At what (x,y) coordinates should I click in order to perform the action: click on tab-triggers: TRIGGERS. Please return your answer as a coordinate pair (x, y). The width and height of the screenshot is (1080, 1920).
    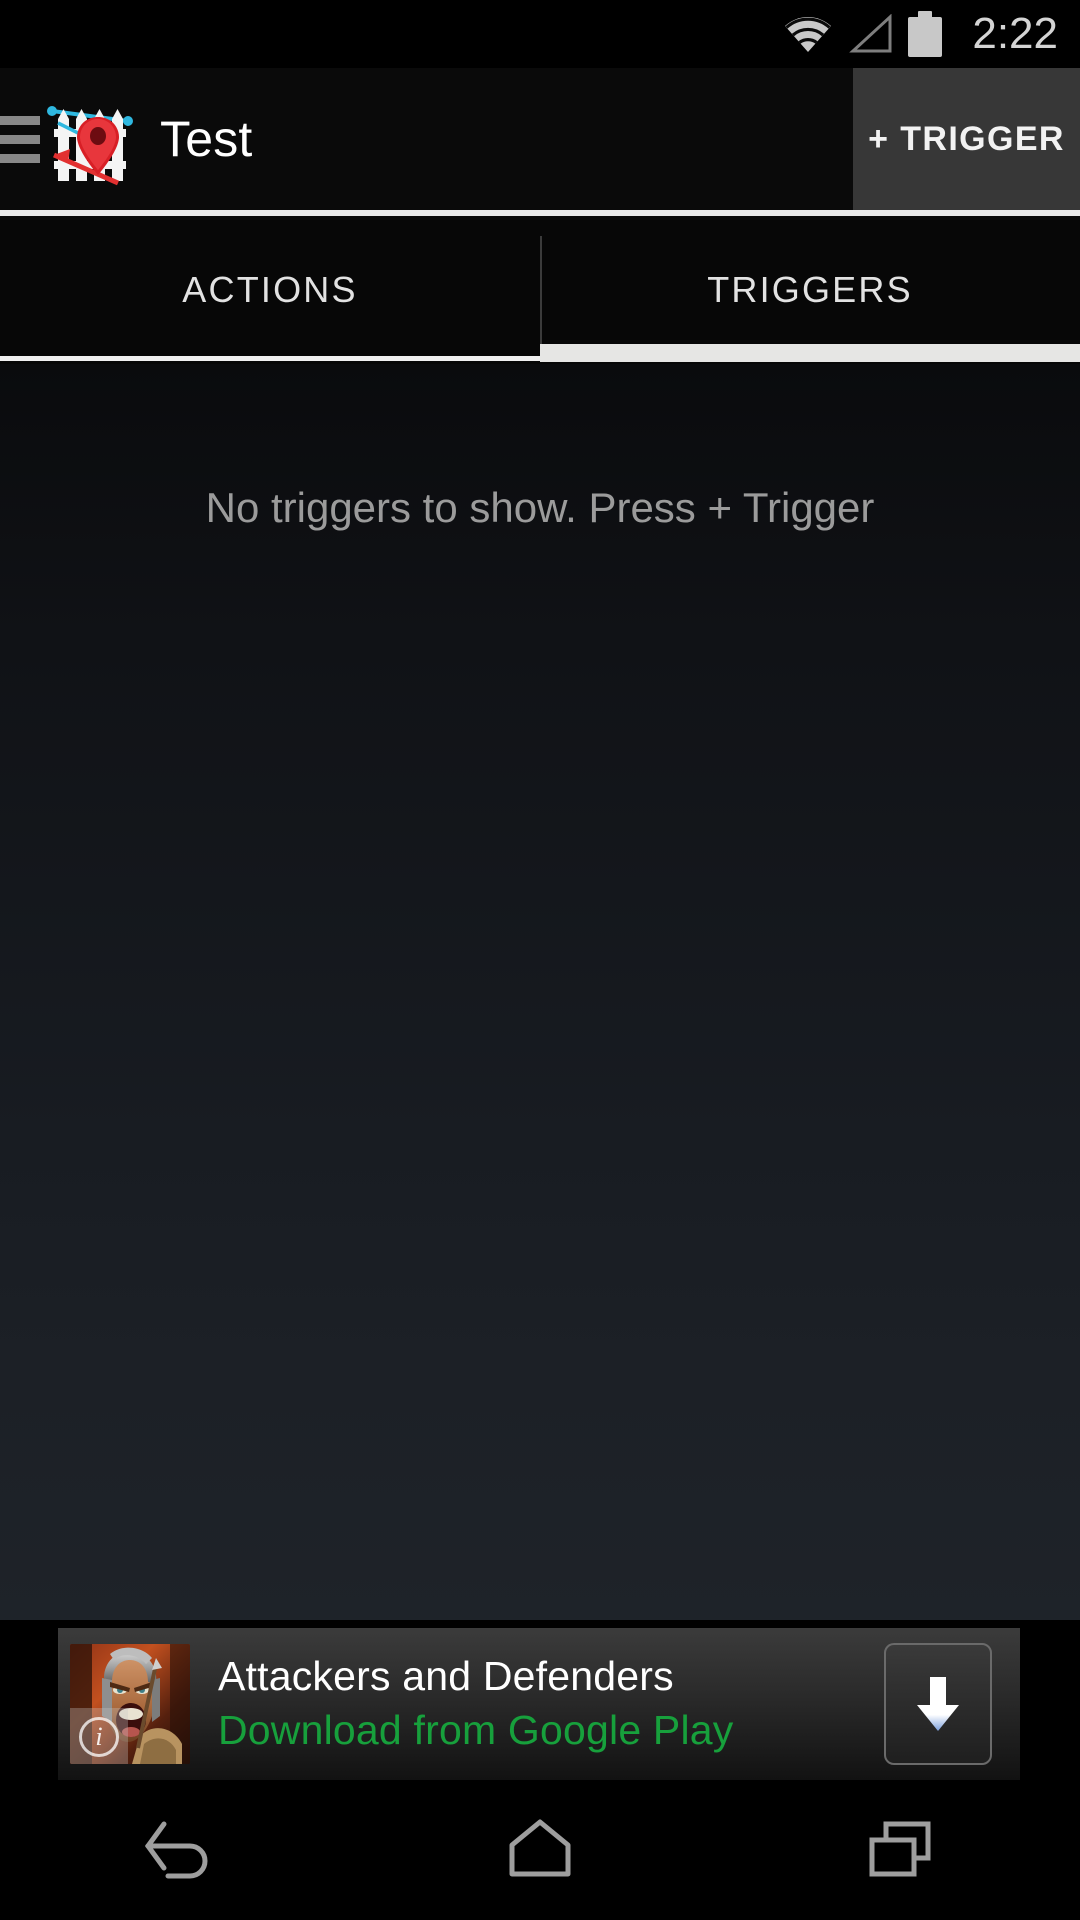
    Looking at the image, I should click on (810, 290).